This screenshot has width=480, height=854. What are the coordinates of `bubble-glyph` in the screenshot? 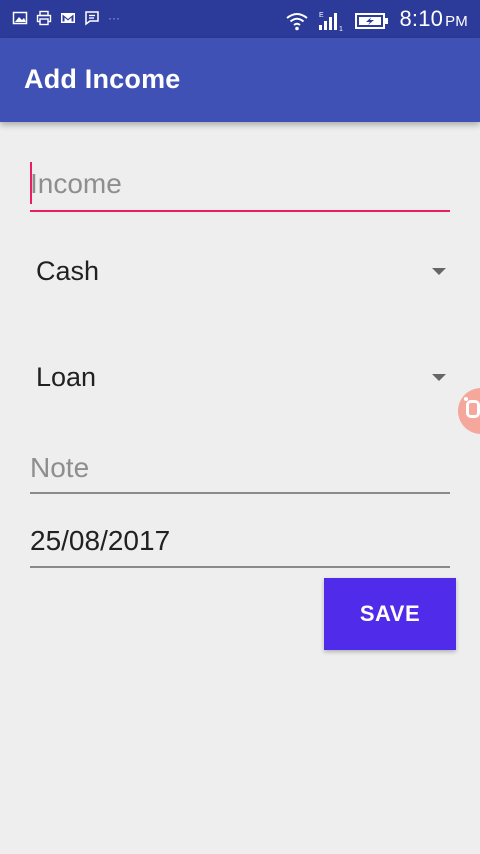 It's located at (473, 409).